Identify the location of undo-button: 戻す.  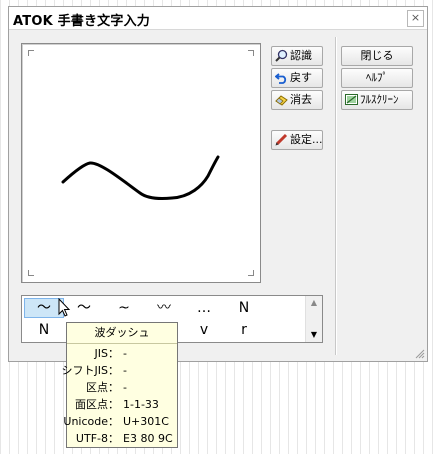
(297, 78).